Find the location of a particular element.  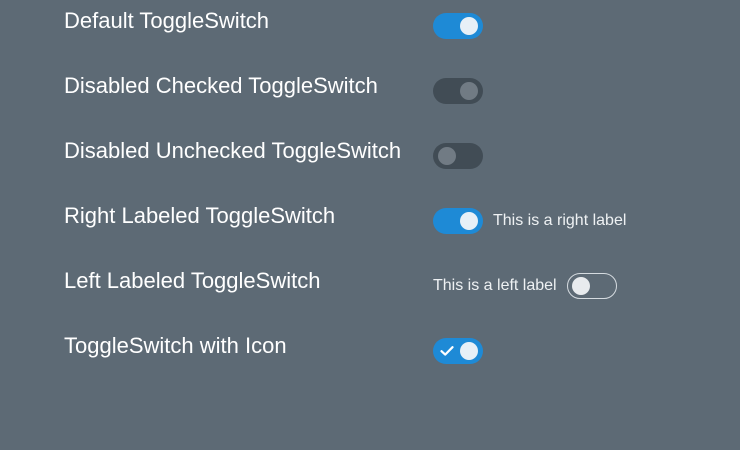

icon-toggle-switch is located at coordinates (458, 351).